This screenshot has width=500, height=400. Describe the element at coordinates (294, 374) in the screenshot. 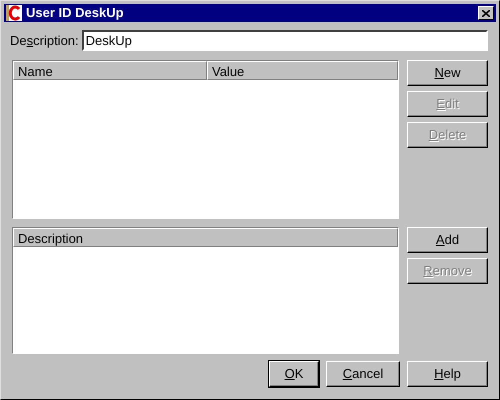

I see `dialog-button: OK` at that location.